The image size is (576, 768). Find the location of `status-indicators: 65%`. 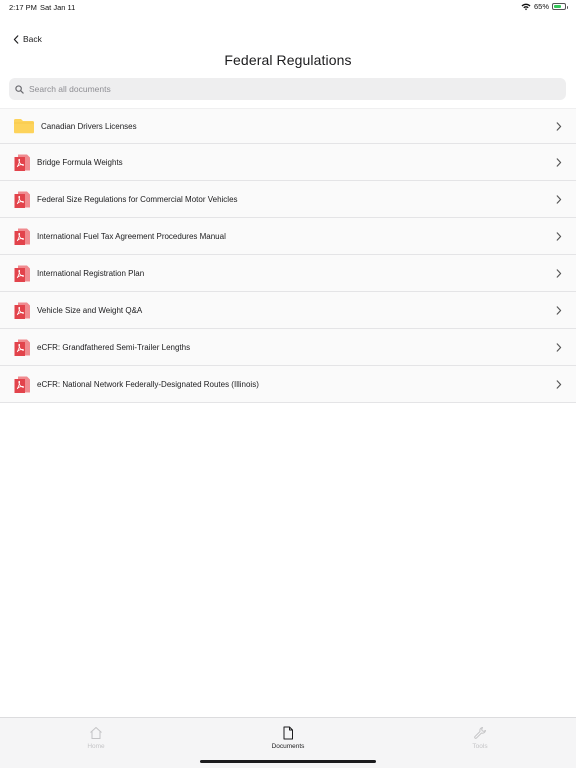

status-indicators: 65% is located at coordinates (544, 6).